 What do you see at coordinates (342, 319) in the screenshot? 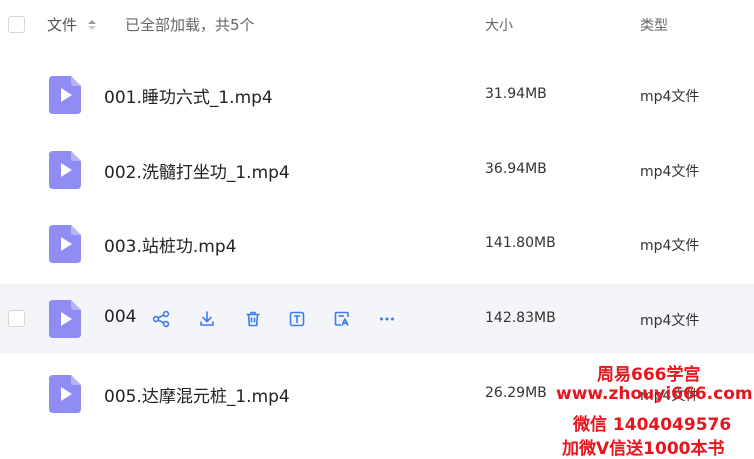
I see `image-text-icon` at bounding box center [342, 319].